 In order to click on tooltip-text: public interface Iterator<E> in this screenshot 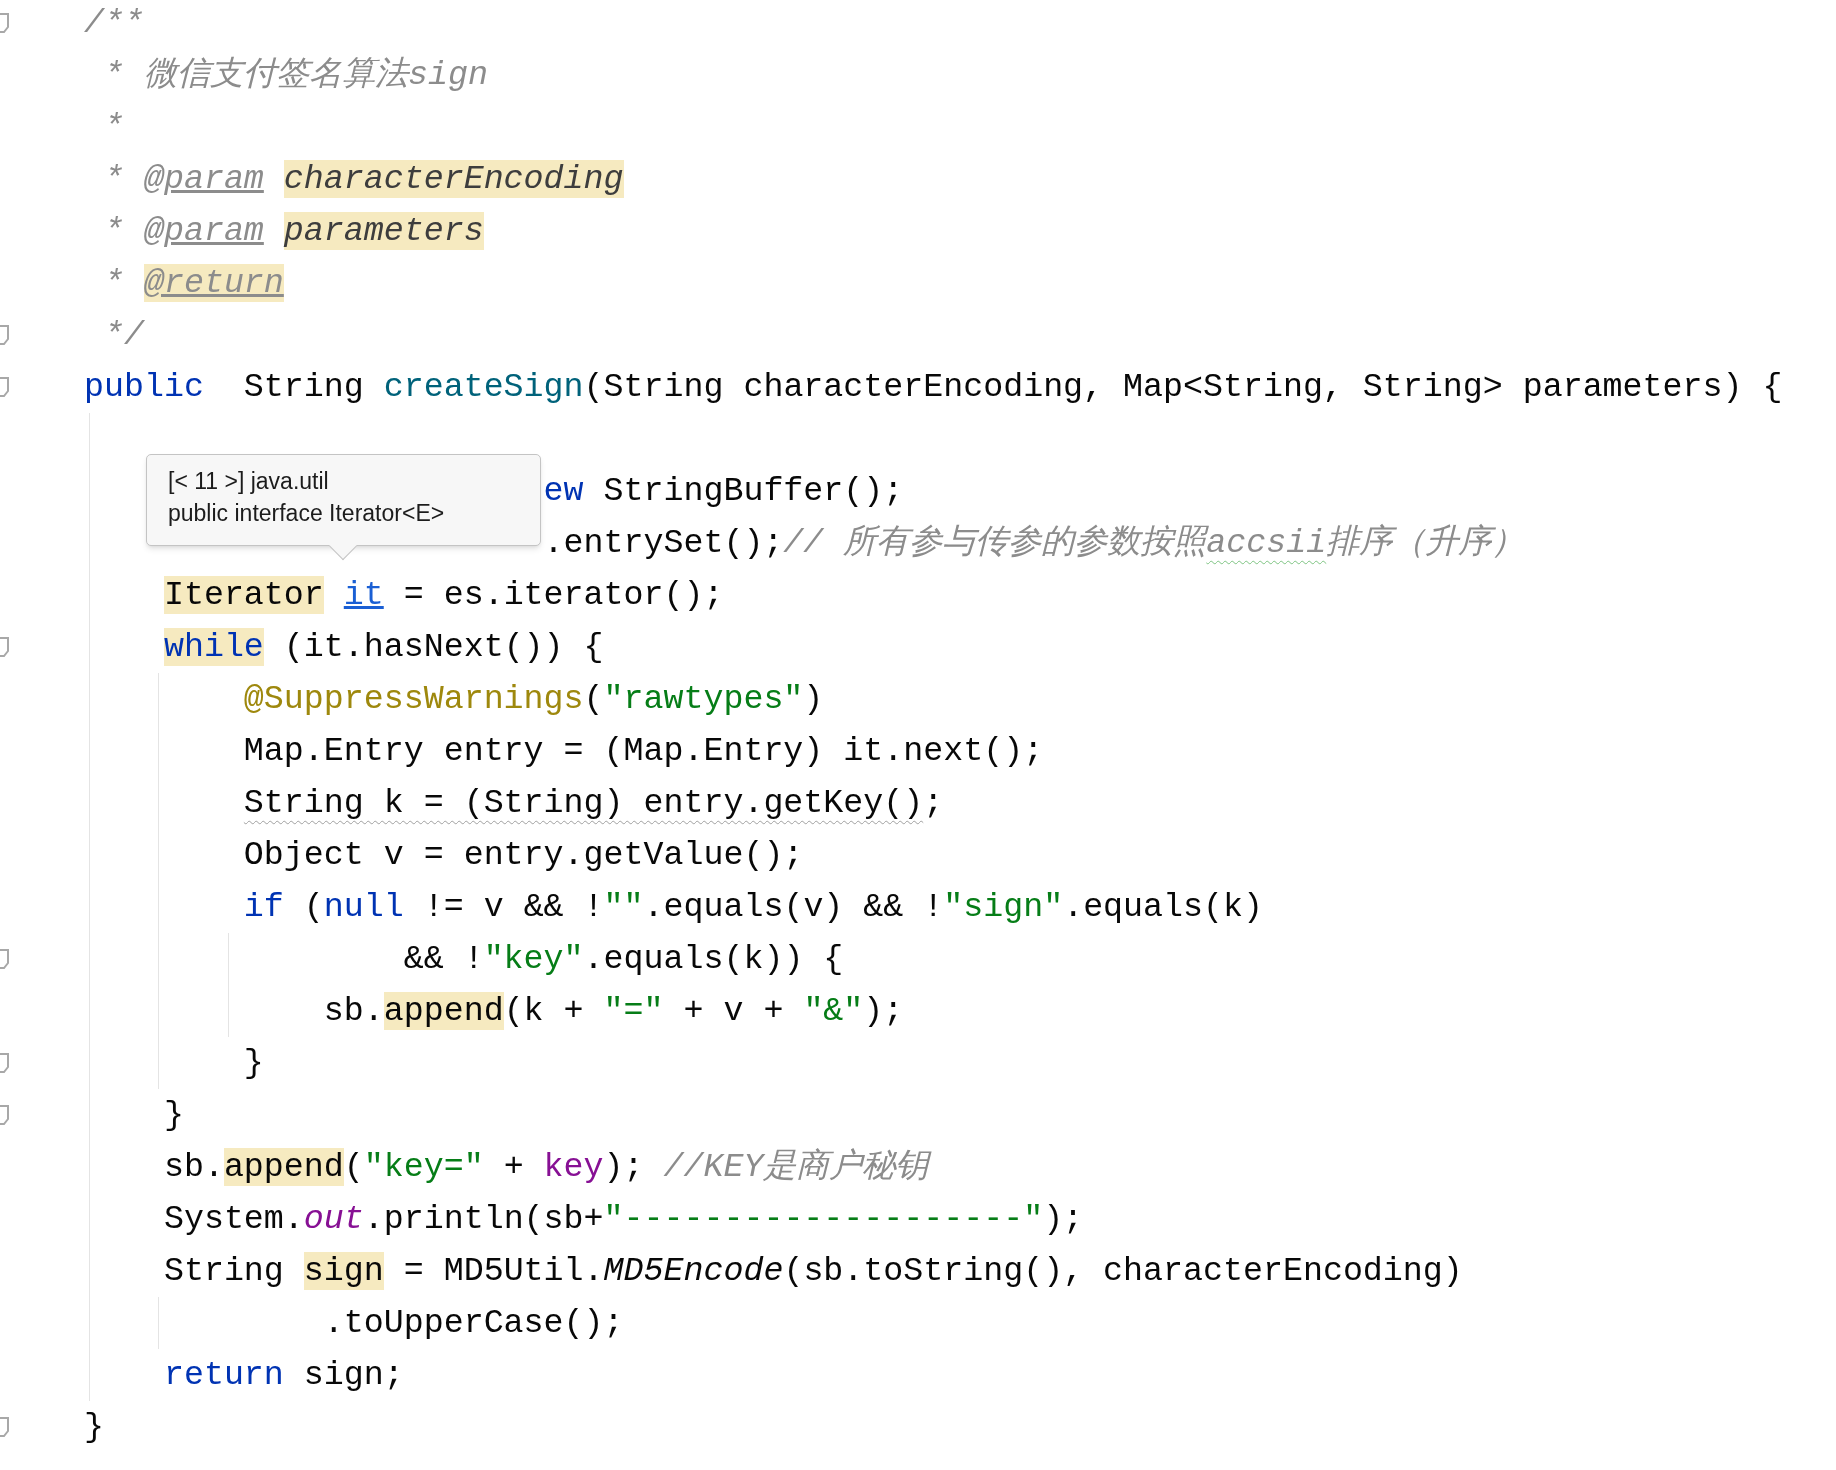, I will do `click(307, 513)`.